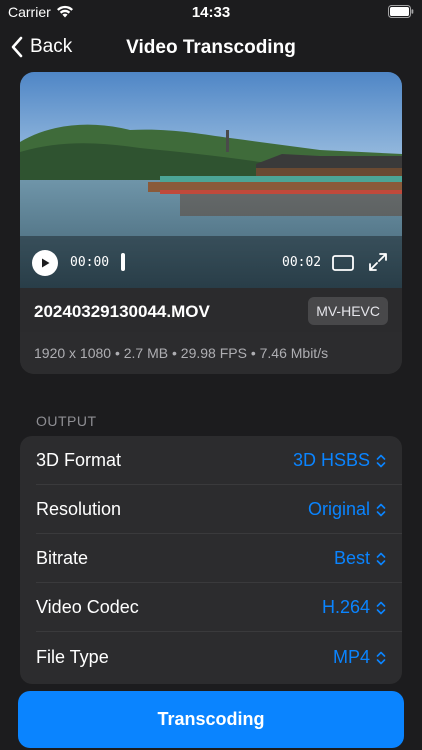 Image resolution: width=422 pixels, height=750 pixels. Describe the element at coordinates (72, 657) in the screenshot. I see `setting-label: File Type` at that location.